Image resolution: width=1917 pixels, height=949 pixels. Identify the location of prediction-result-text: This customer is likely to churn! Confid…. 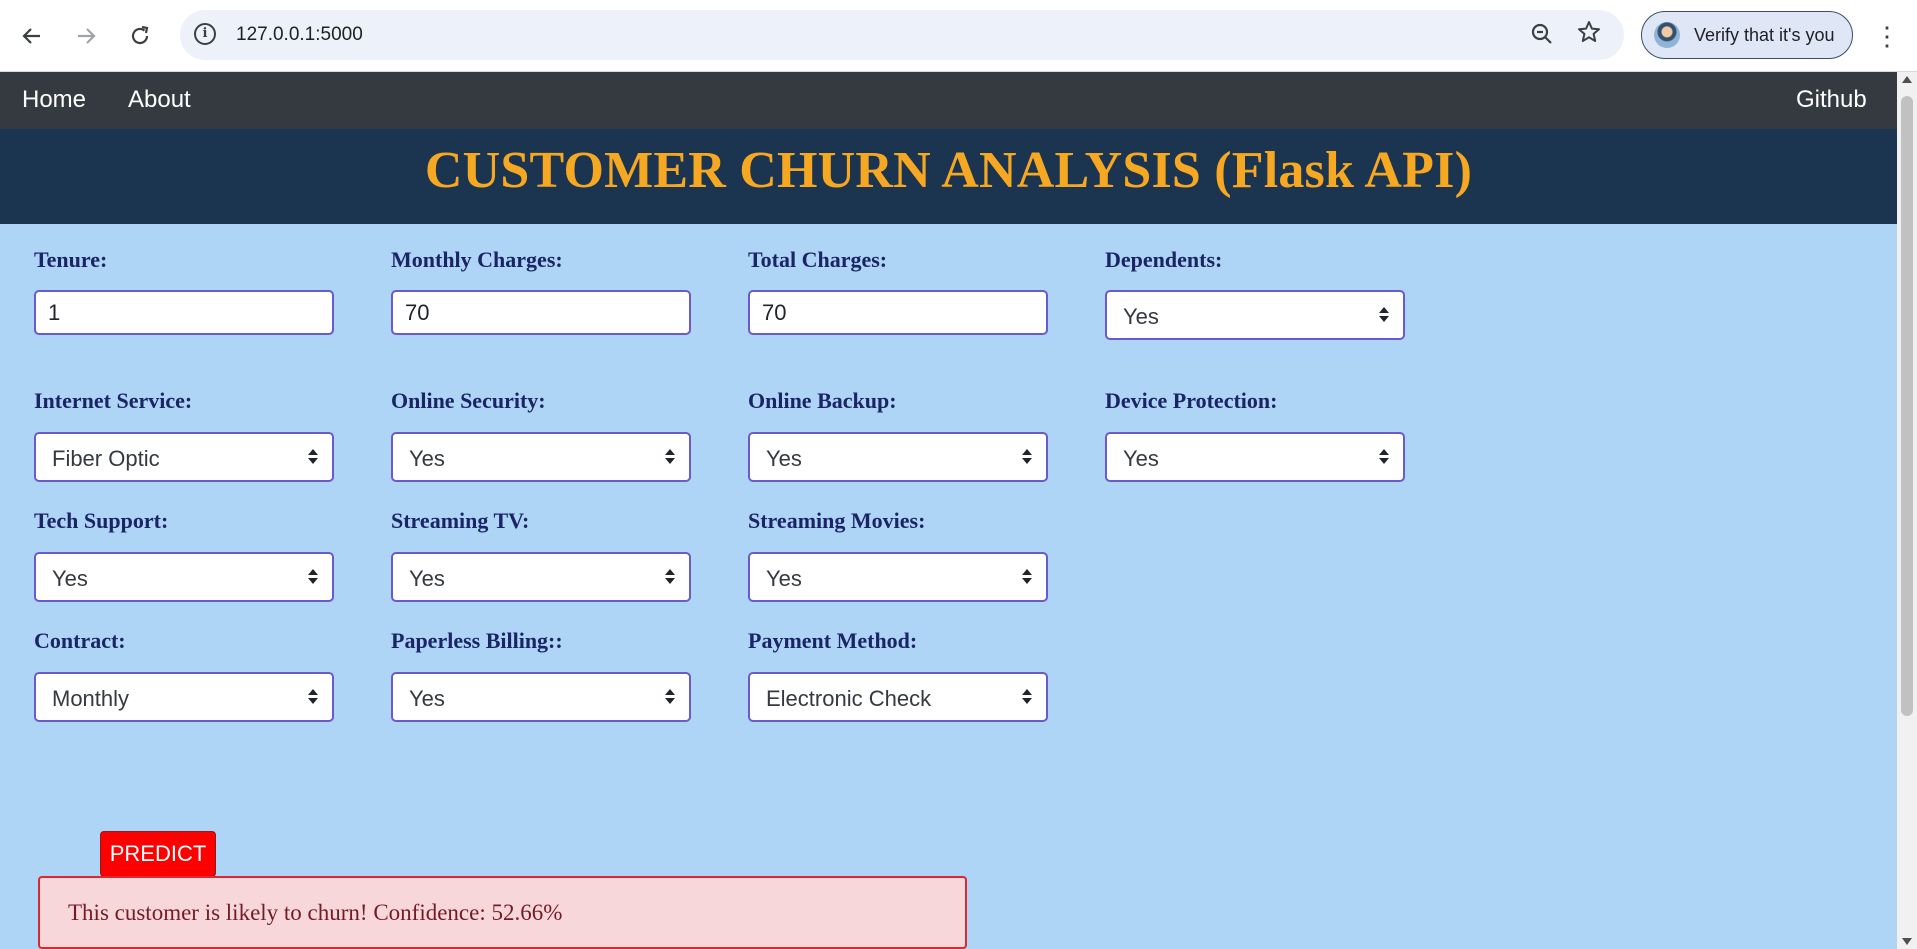
(315, 912).